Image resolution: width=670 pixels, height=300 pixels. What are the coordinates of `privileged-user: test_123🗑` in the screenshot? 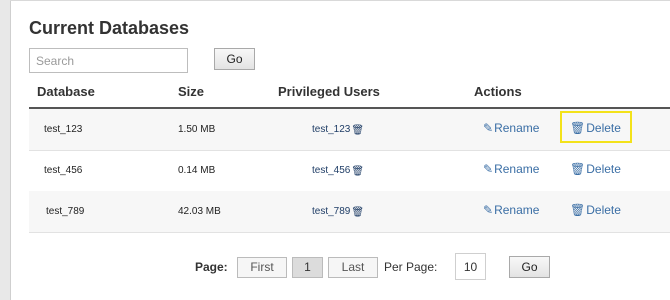 It's located at (338, 130).